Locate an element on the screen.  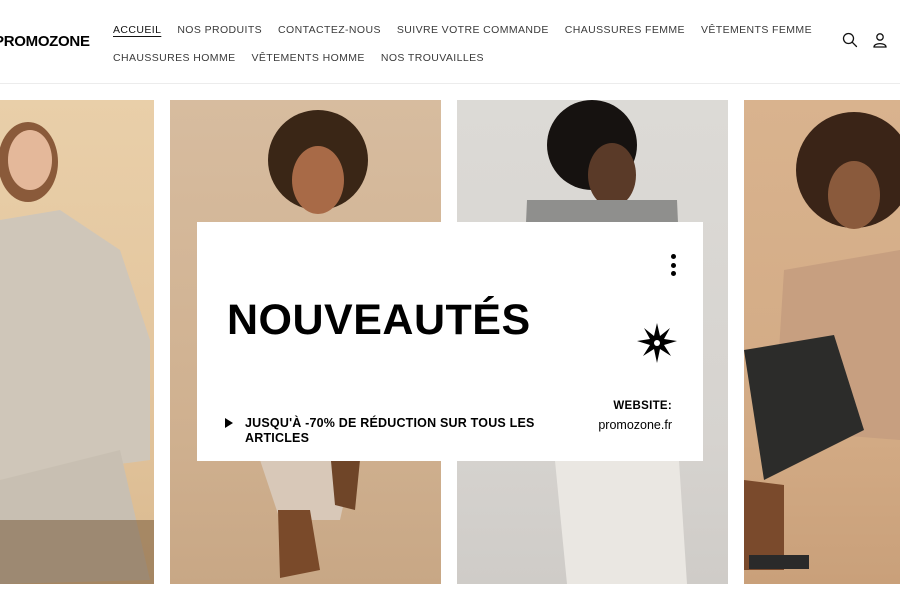
nav-item-vetements-femme: VÊTEMENTS FEMME is located at coordinates (756, 30).